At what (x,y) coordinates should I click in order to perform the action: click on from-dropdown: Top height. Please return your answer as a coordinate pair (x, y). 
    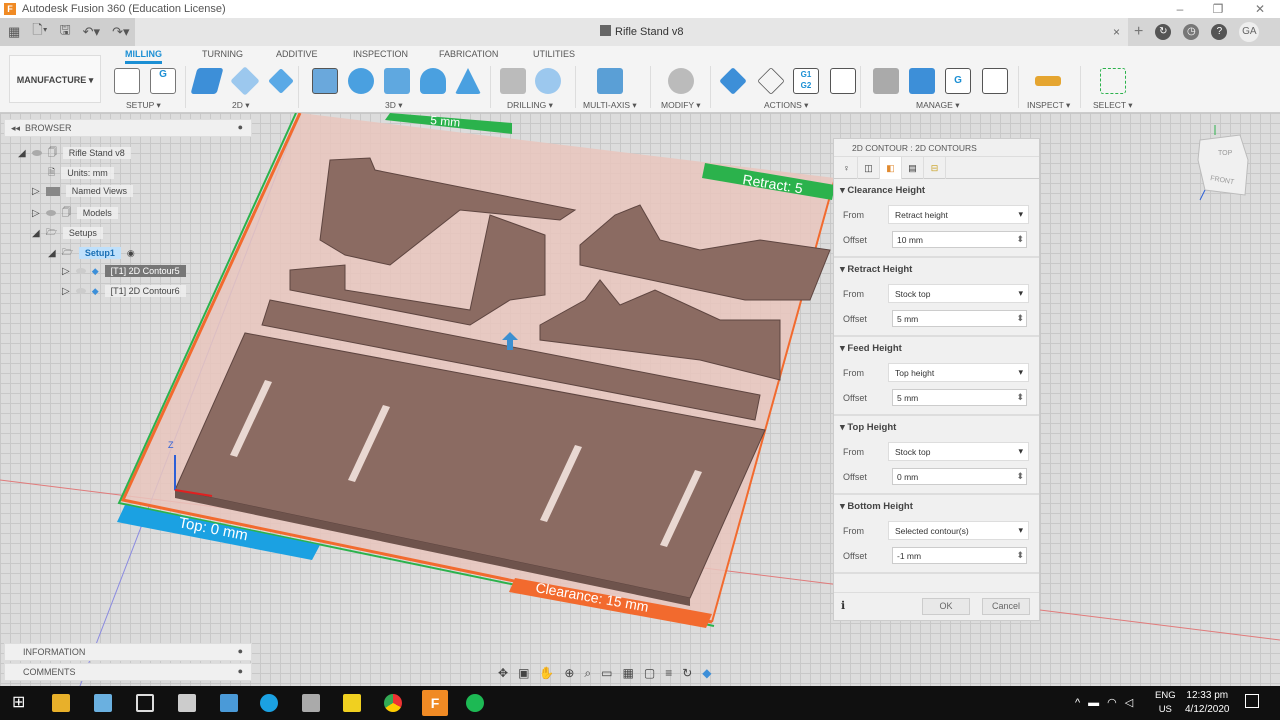
    Looking at the image, I should click on (958, 372).